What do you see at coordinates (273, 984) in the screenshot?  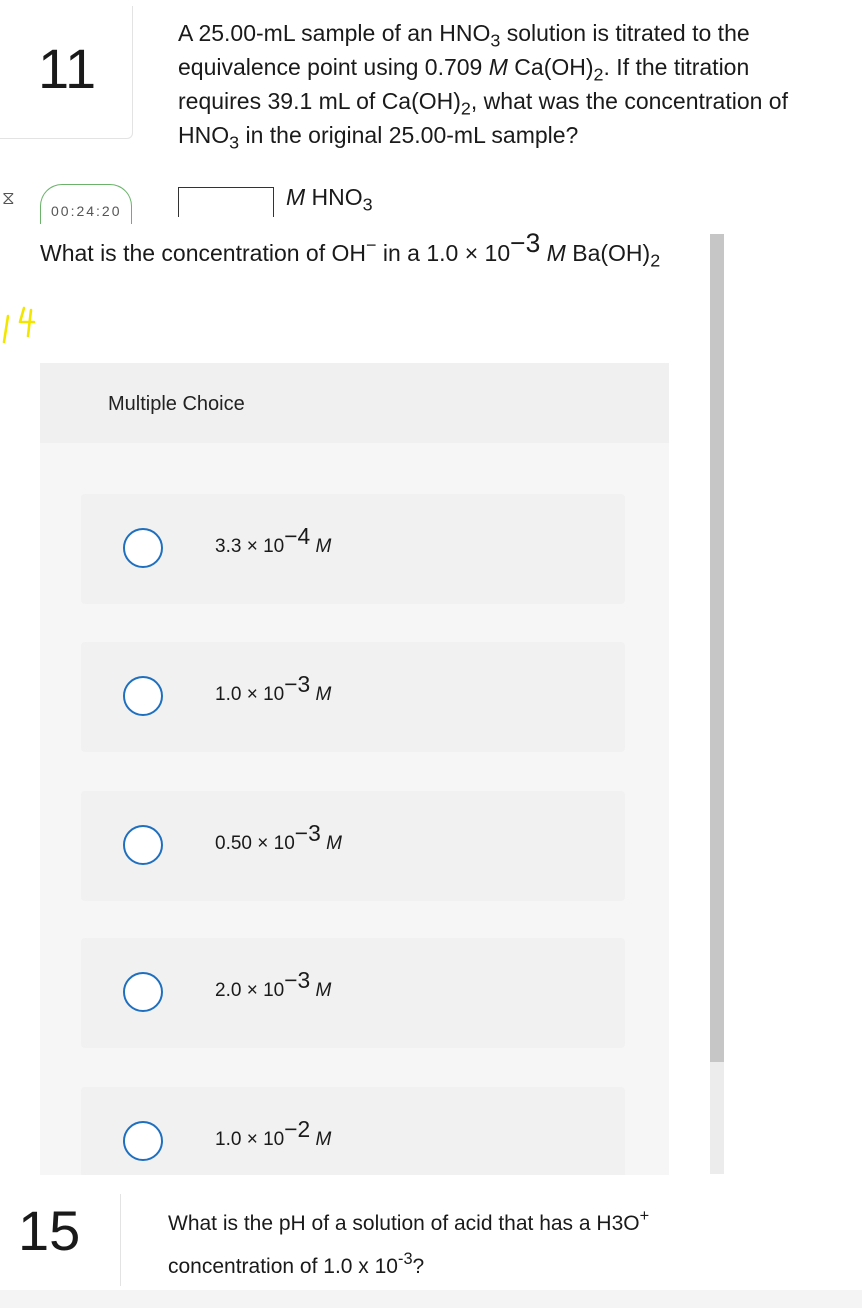 I see `option-label: 2.0 × 10−3 M` at bounding box center [273, 984].